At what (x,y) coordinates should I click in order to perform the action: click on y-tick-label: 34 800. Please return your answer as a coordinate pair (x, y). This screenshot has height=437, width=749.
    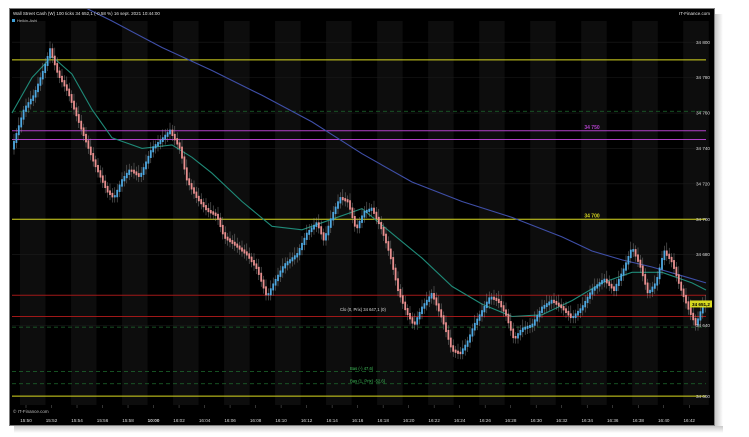
    Looking at the image, I should click on (703, 42).